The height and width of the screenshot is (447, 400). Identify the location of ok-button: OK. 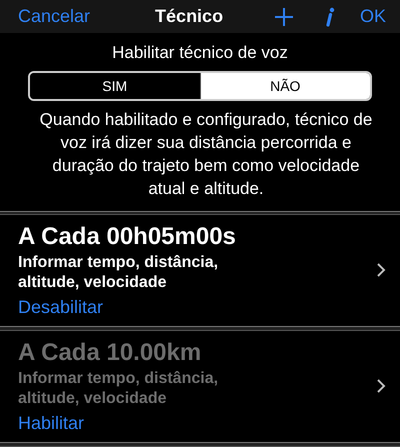
(373, 17).